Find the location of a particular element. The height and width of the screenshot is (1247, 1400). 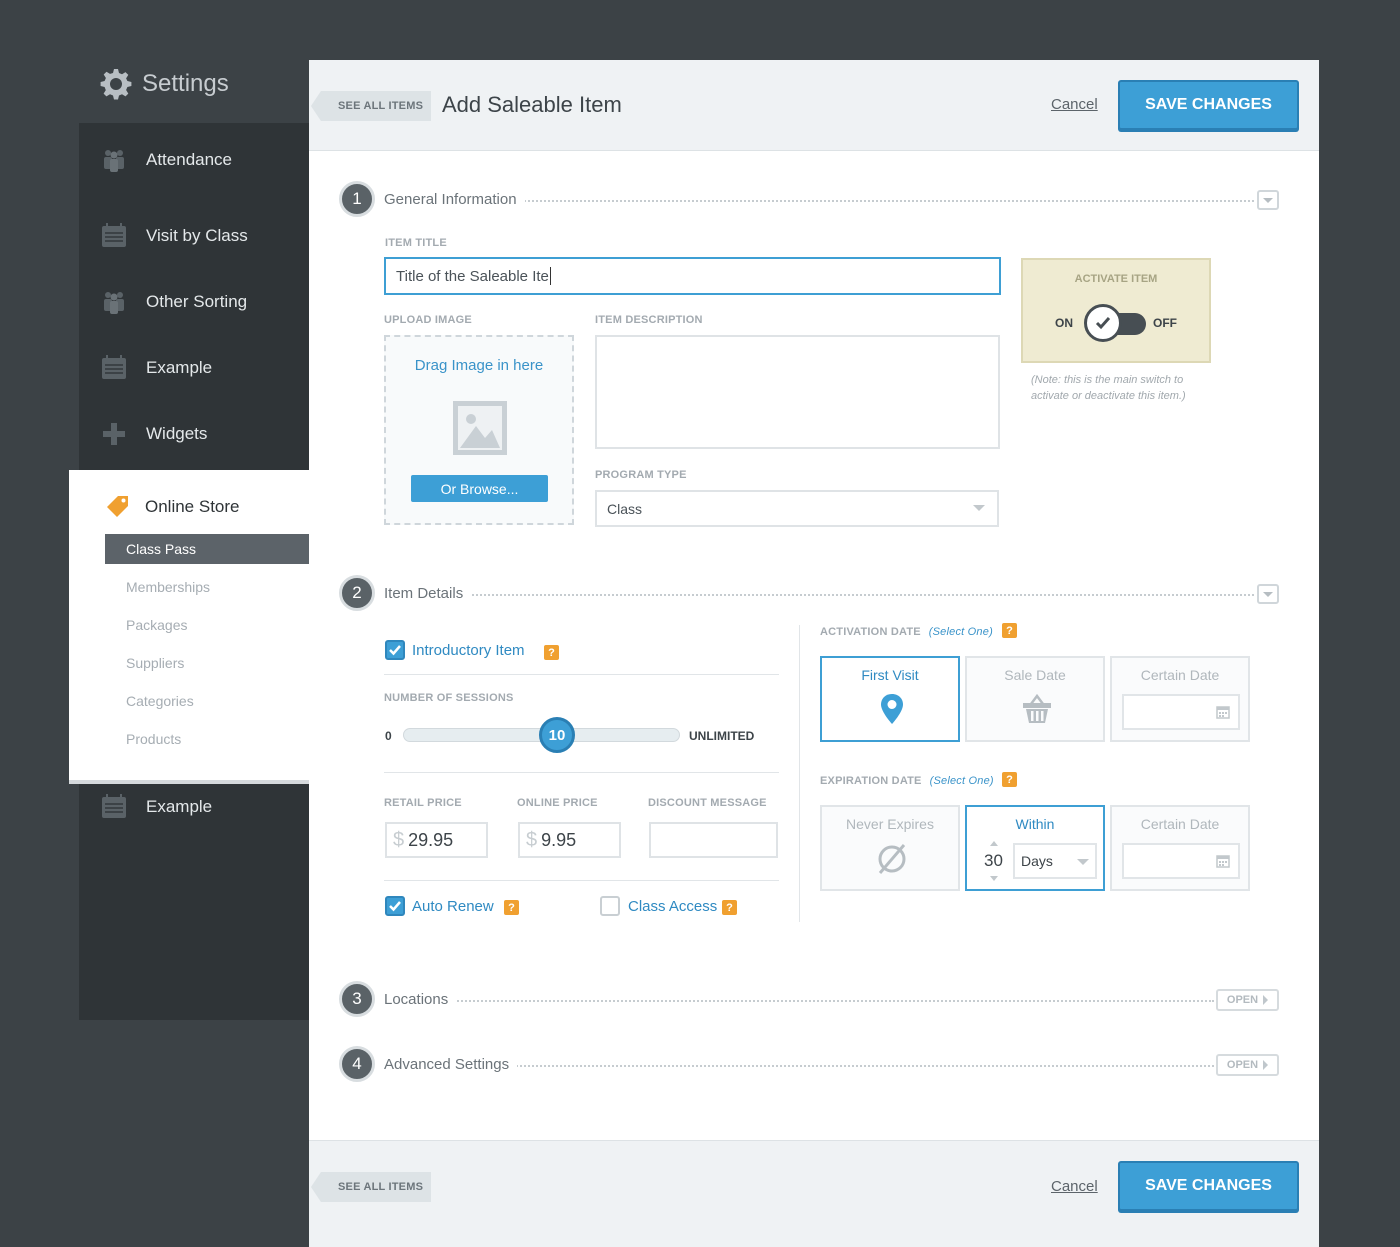

within-number-stepper: 30 is located at coordinates (994, 861).